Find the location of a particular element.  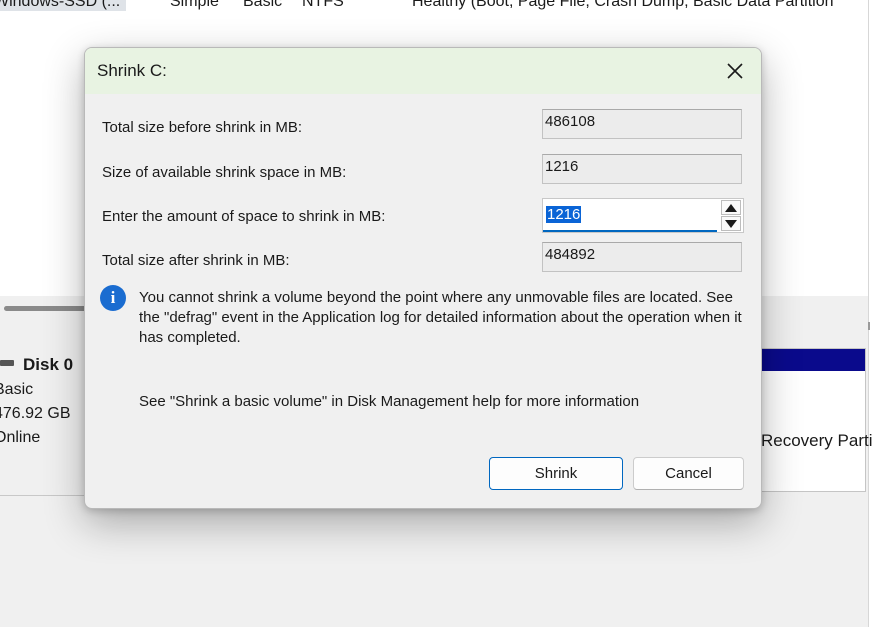

disk-size: 476.92 GB is located at coordinates (35, 413).